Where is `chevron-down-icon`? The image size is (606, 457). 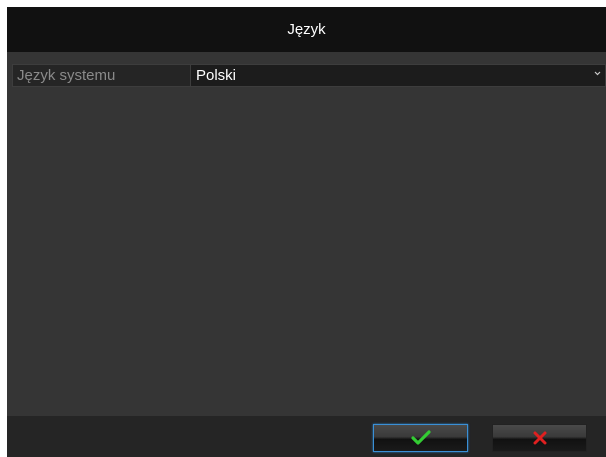
chevron-down-icon is located at coordinates (597, 73).